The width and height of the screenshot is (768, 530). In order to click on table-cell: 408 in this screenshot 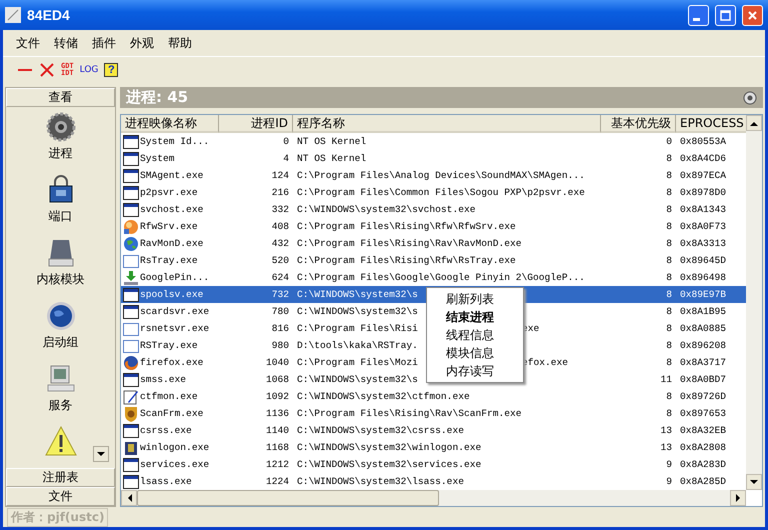, I will do `click(280, 226)`.